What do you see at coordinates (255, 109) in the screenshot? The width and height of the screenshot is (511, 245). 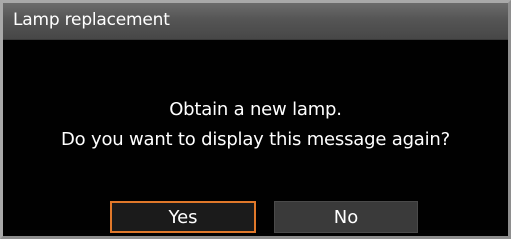 I see `message-line-1: Obtain a new lamp.` at bounding box center [255, 109].